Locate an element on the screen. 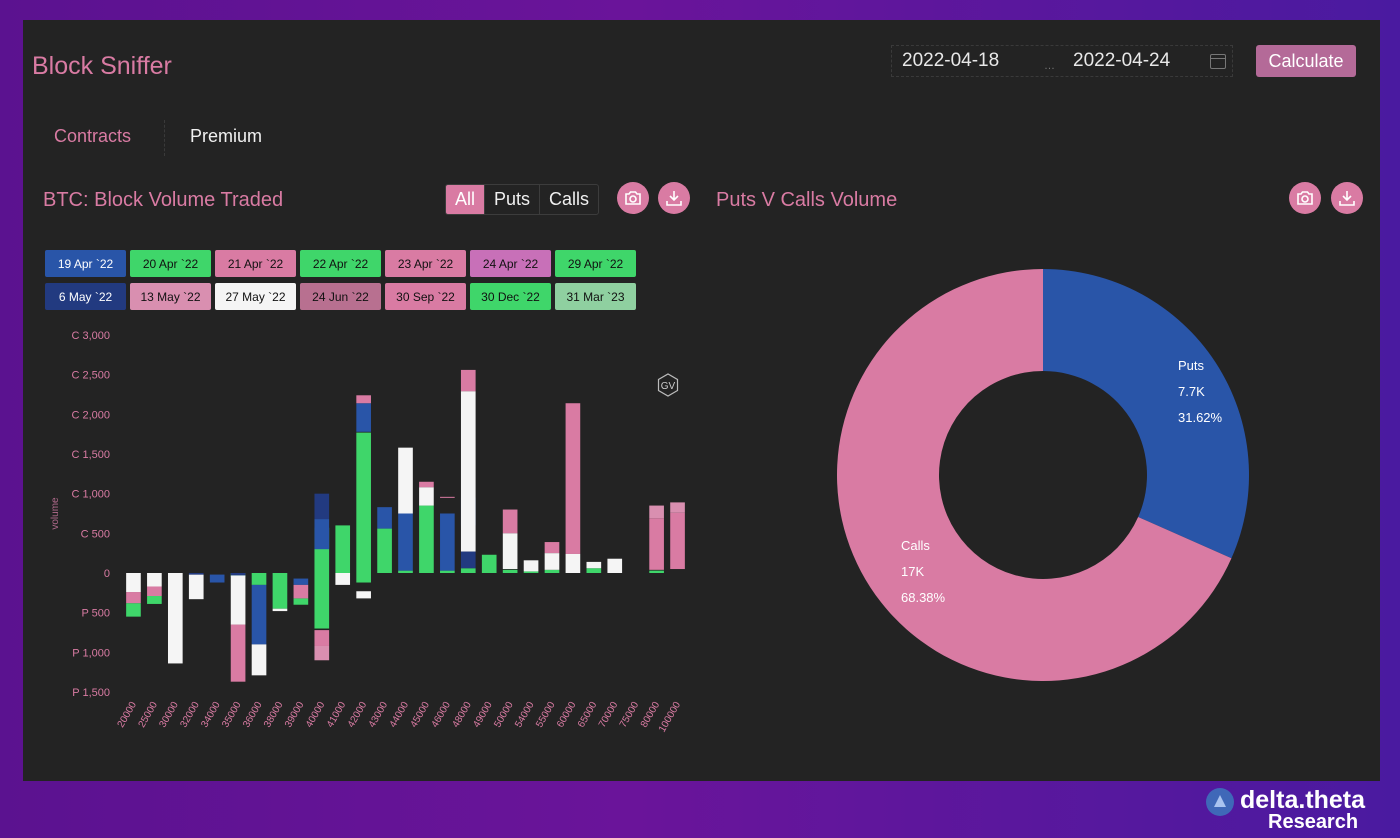  legend-item: 19 Apr `22 is located at coordinates (85, 263).